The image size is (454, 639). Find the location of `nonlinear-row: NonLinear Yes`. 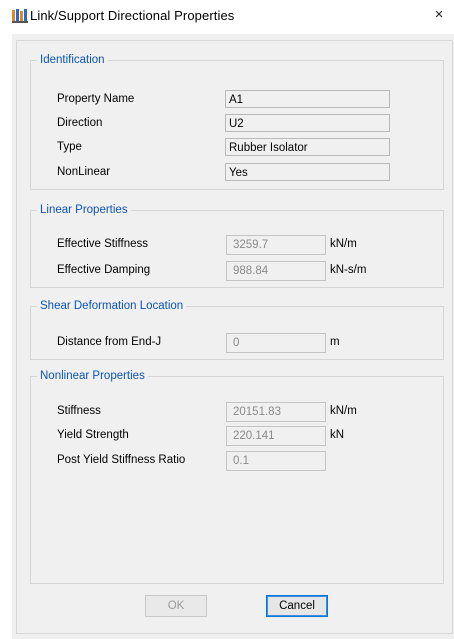

nonlinear-row: NonLinear Yes is located at coordinates (237, 173).